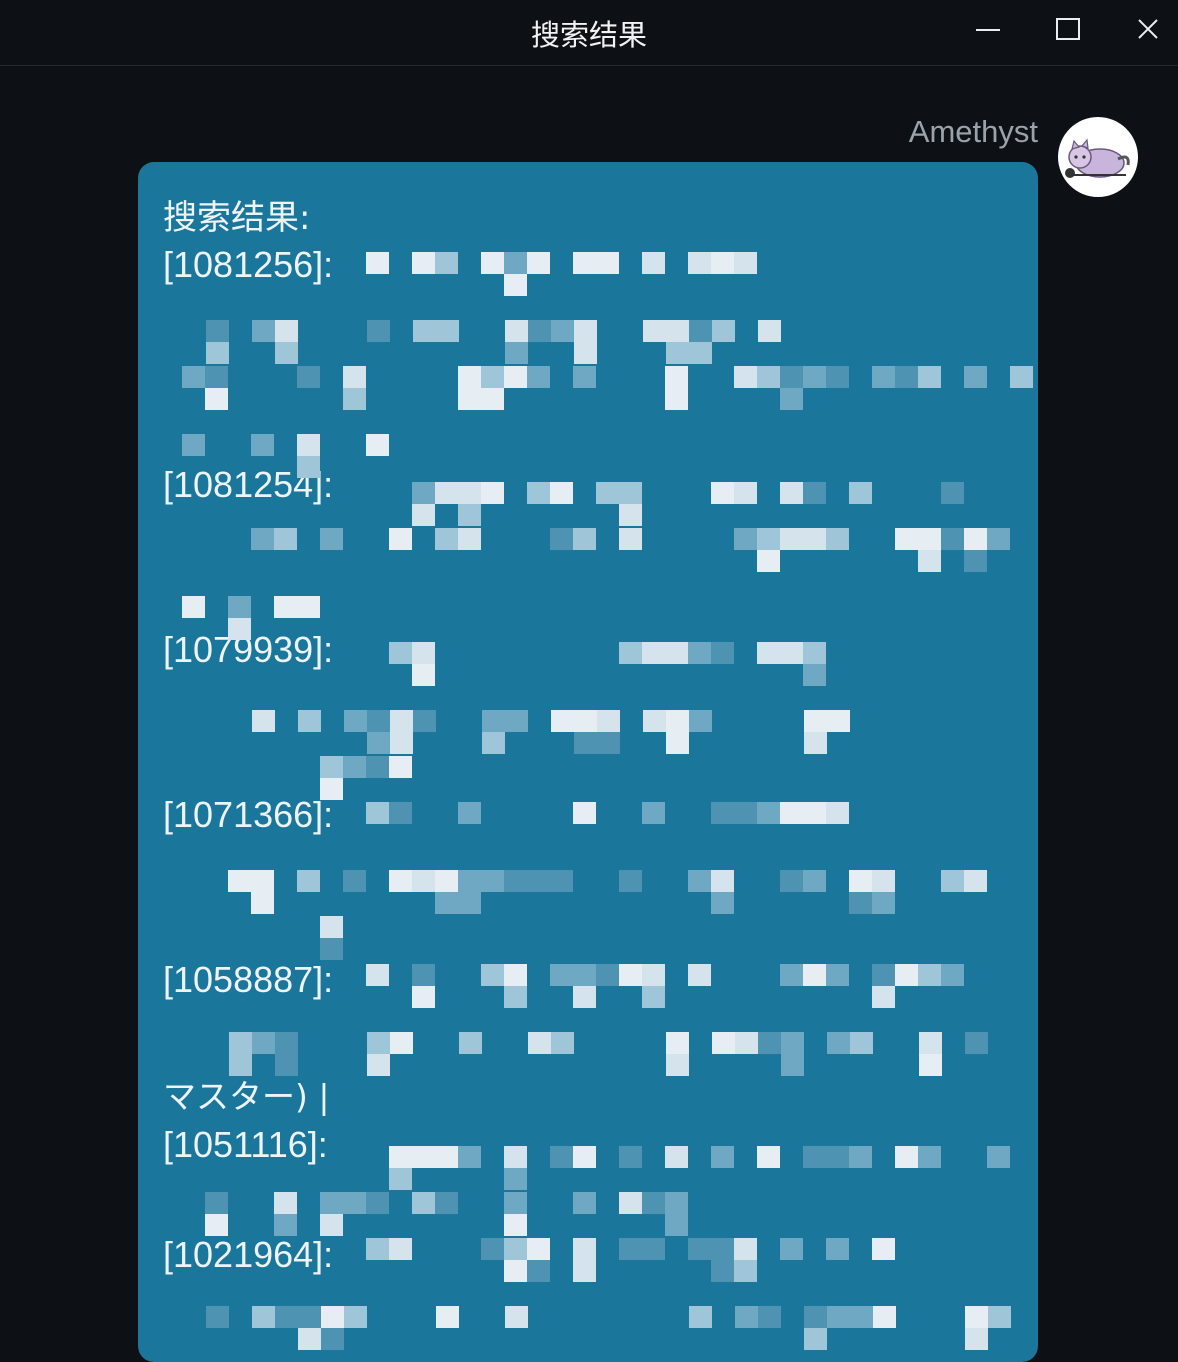 The height and width of the screenshot is (1362, 1178). What do you see at coordinates (1098, 157) in the screenshot?
I see `avatar` at bounding box center [1098, 157].